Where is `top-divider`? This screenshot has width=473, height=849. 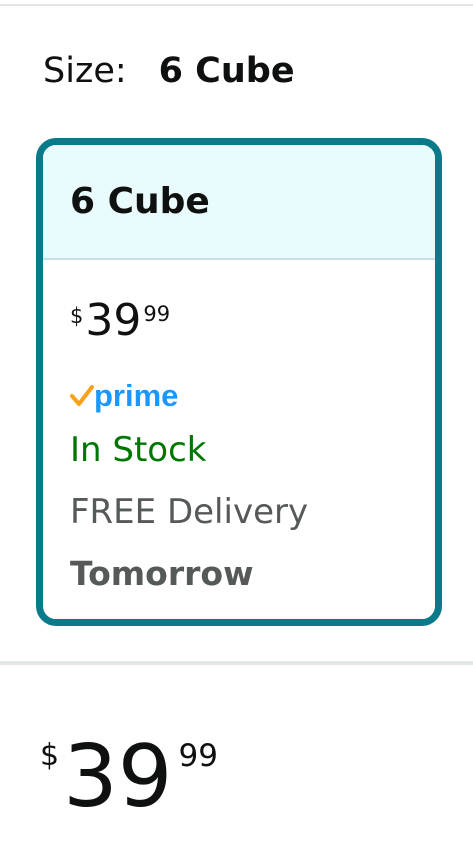 top-divider is located at coordinates (236, 5).